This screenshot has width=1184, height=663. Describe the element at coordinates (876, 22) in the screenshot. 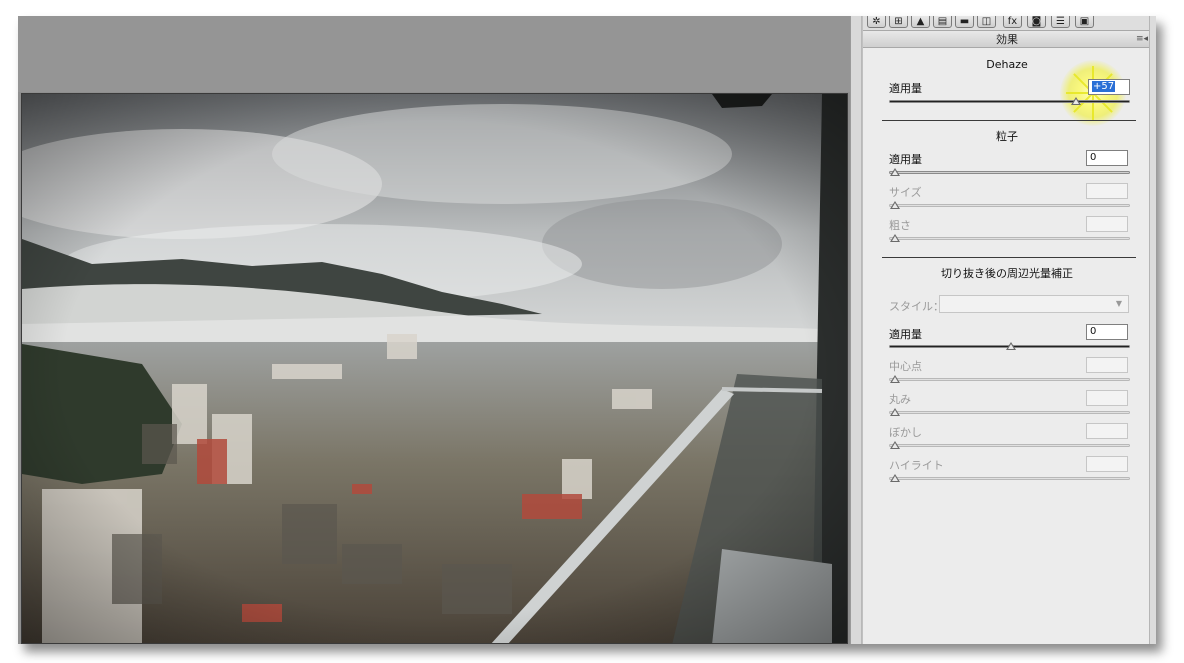

I see `aperture-icon: ✲` at that location.